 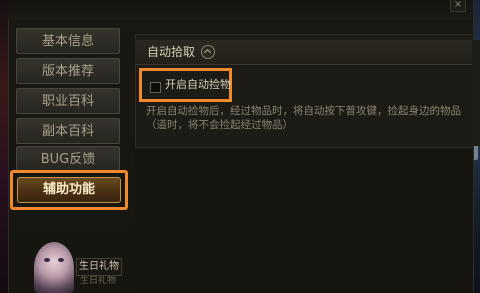 What do you see at coordinates (198, 84) in the screenshot?
I see `auto-pickup-label: 开启自动捡物` at bounding box center [198, 84].